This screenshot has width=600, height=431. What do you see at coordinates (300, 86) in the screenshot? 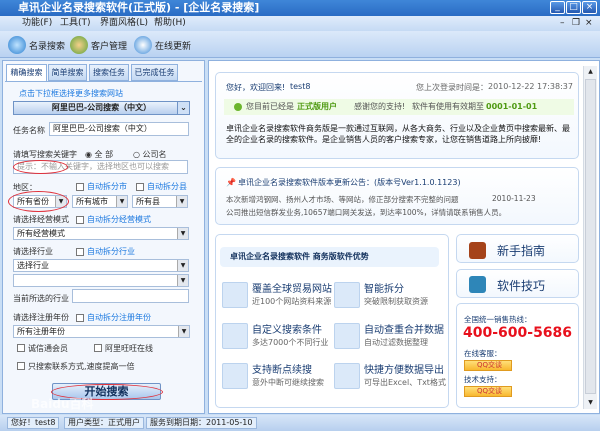
I see `username: test8` at bounding box center [300, 86].